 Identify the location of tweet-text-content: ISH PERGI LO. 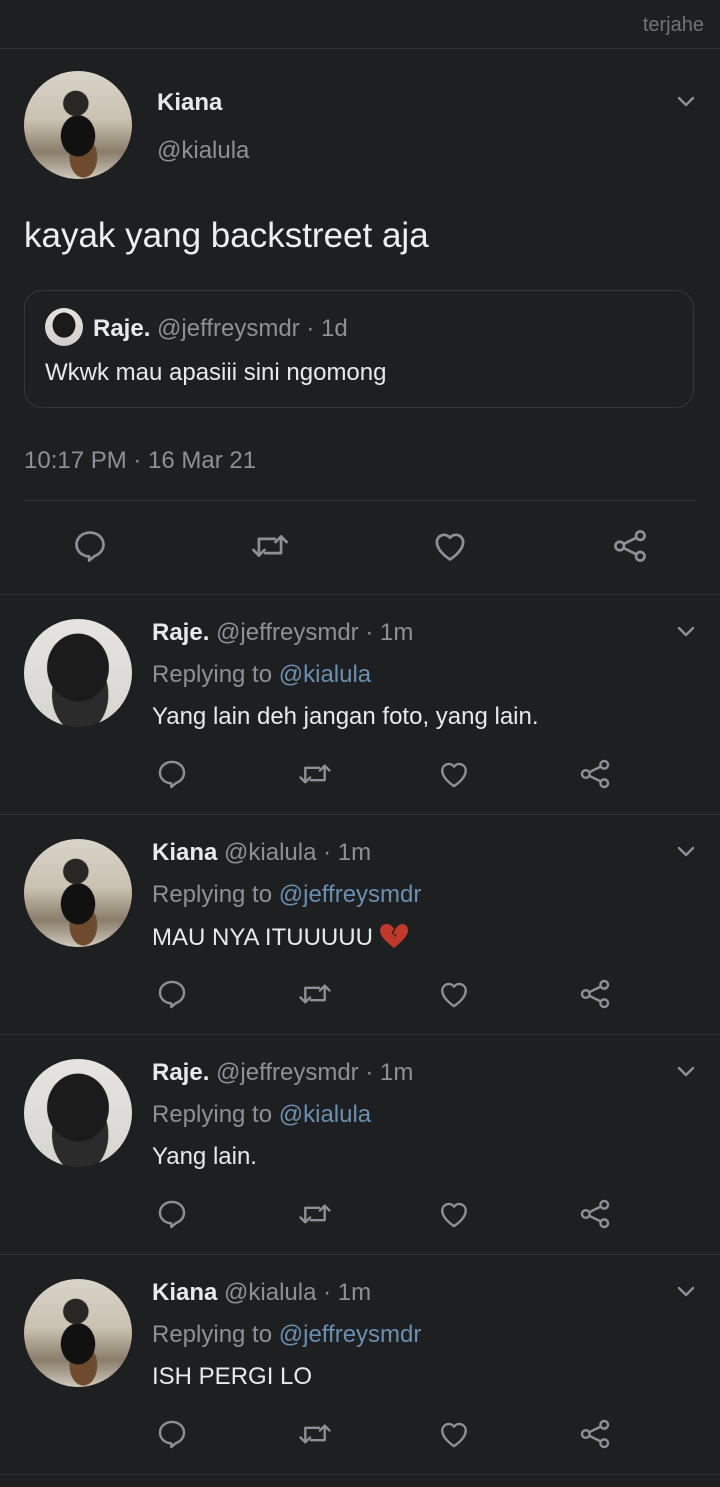
(232, 1376).